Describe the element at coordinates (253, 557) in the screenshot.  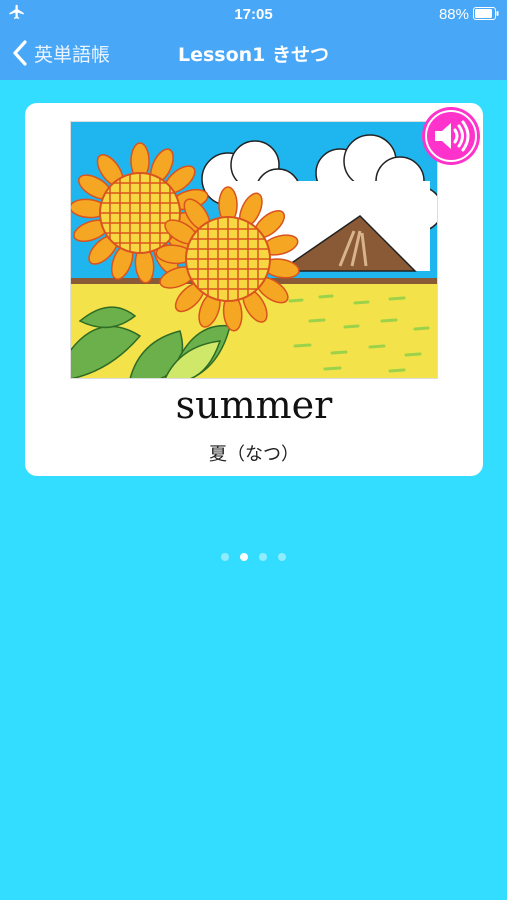
I see `page-indicator` at that location.